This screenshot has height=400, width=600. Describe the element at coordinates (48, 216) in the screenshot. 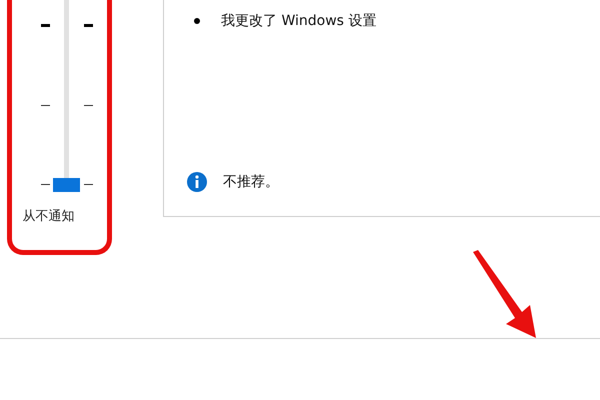

I see `slider-label: 从不通知` at that location.